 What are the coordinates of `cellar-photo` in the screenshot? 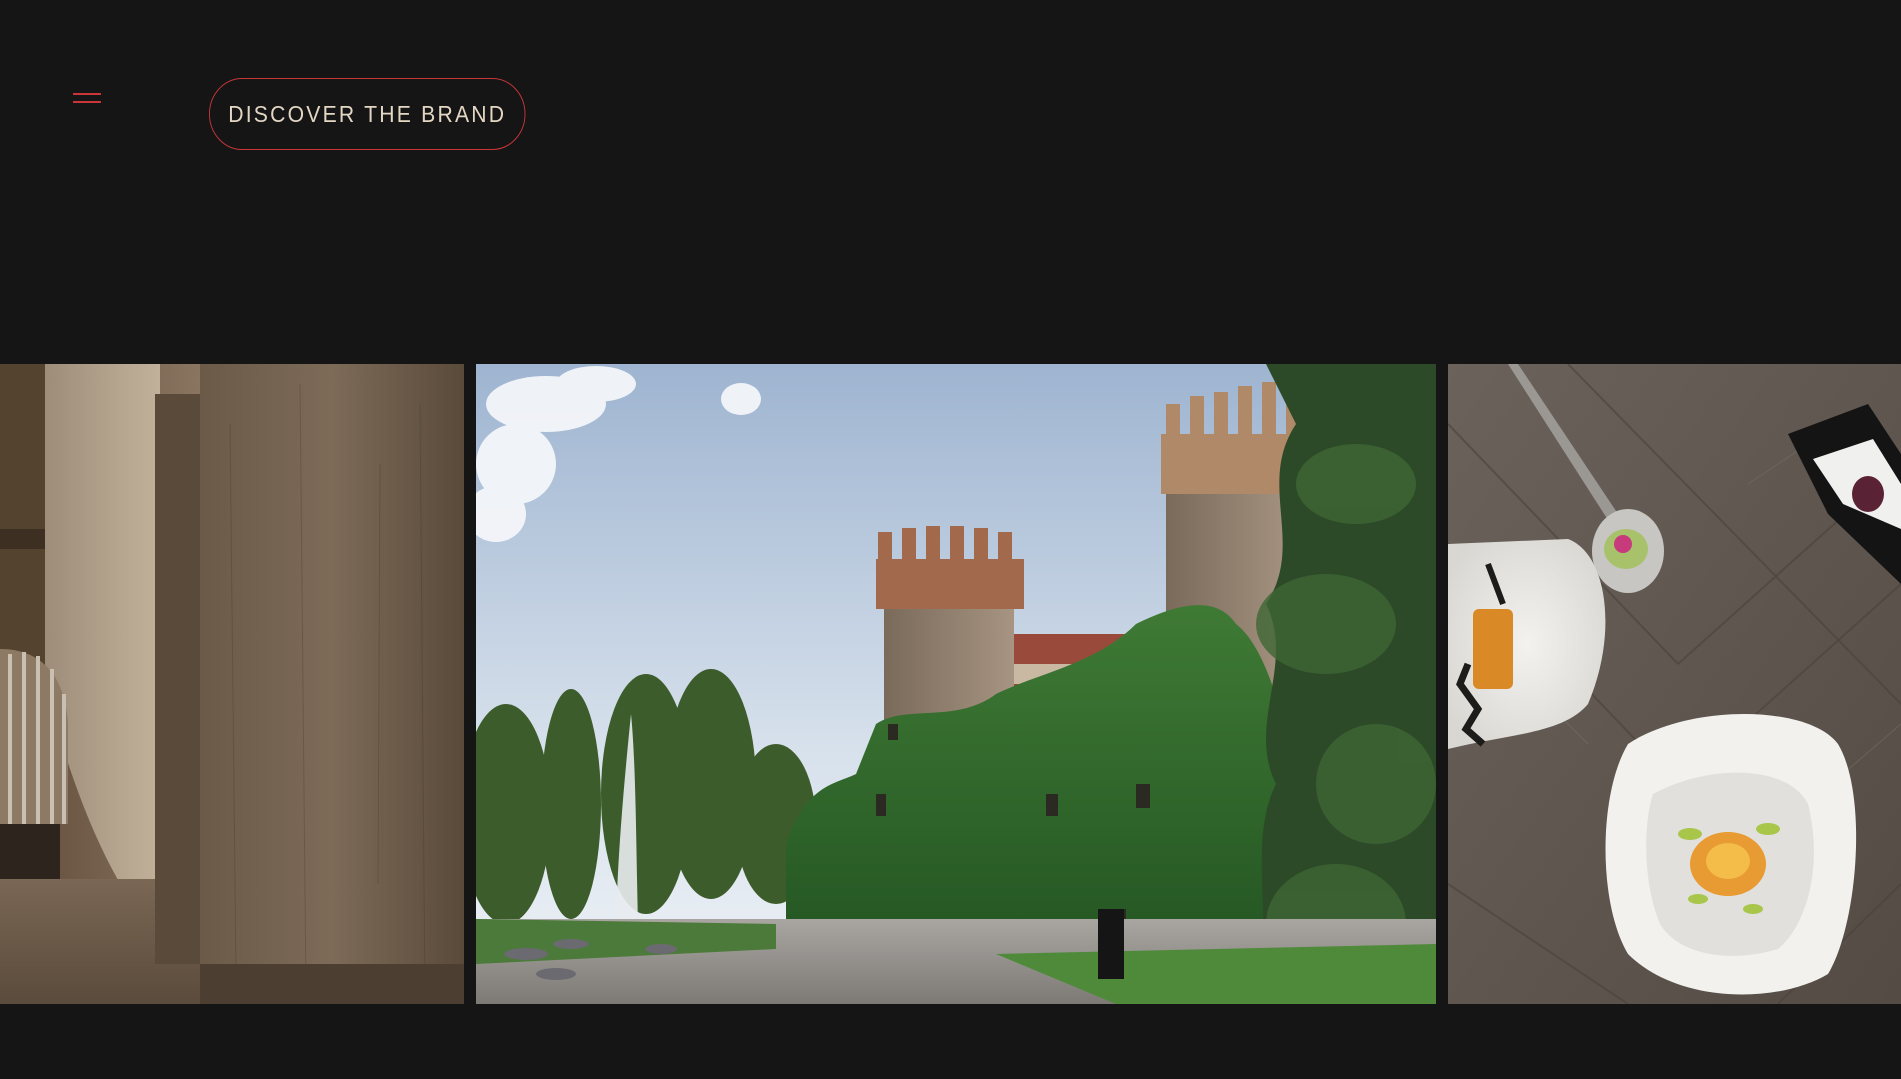 It's located at (232, 684).